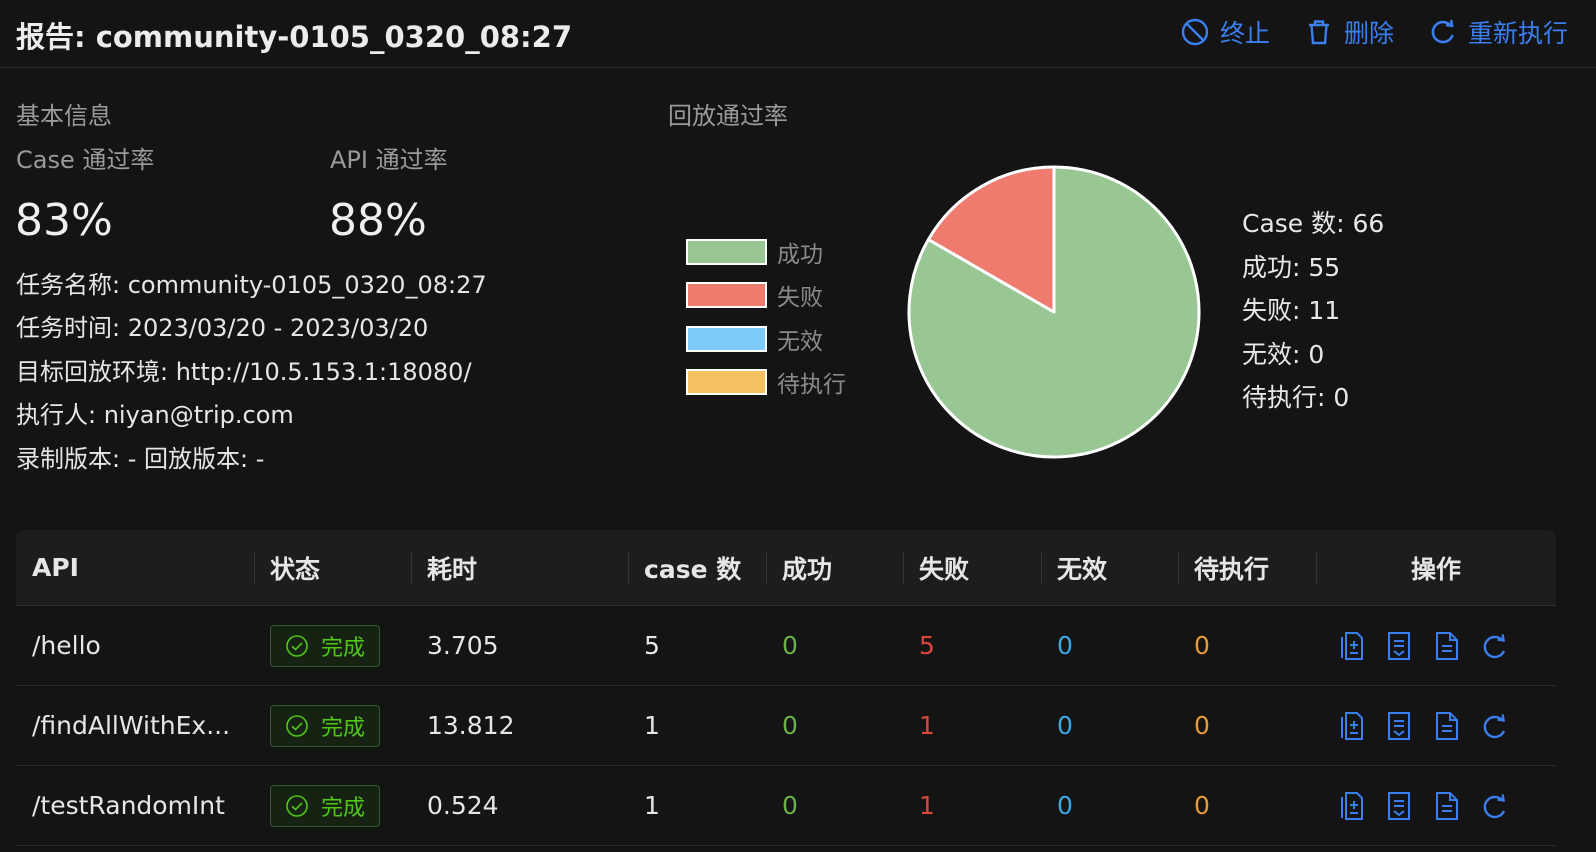 The image size is (1596, 852). I want to click on stop-icon, so click(1195, 32).